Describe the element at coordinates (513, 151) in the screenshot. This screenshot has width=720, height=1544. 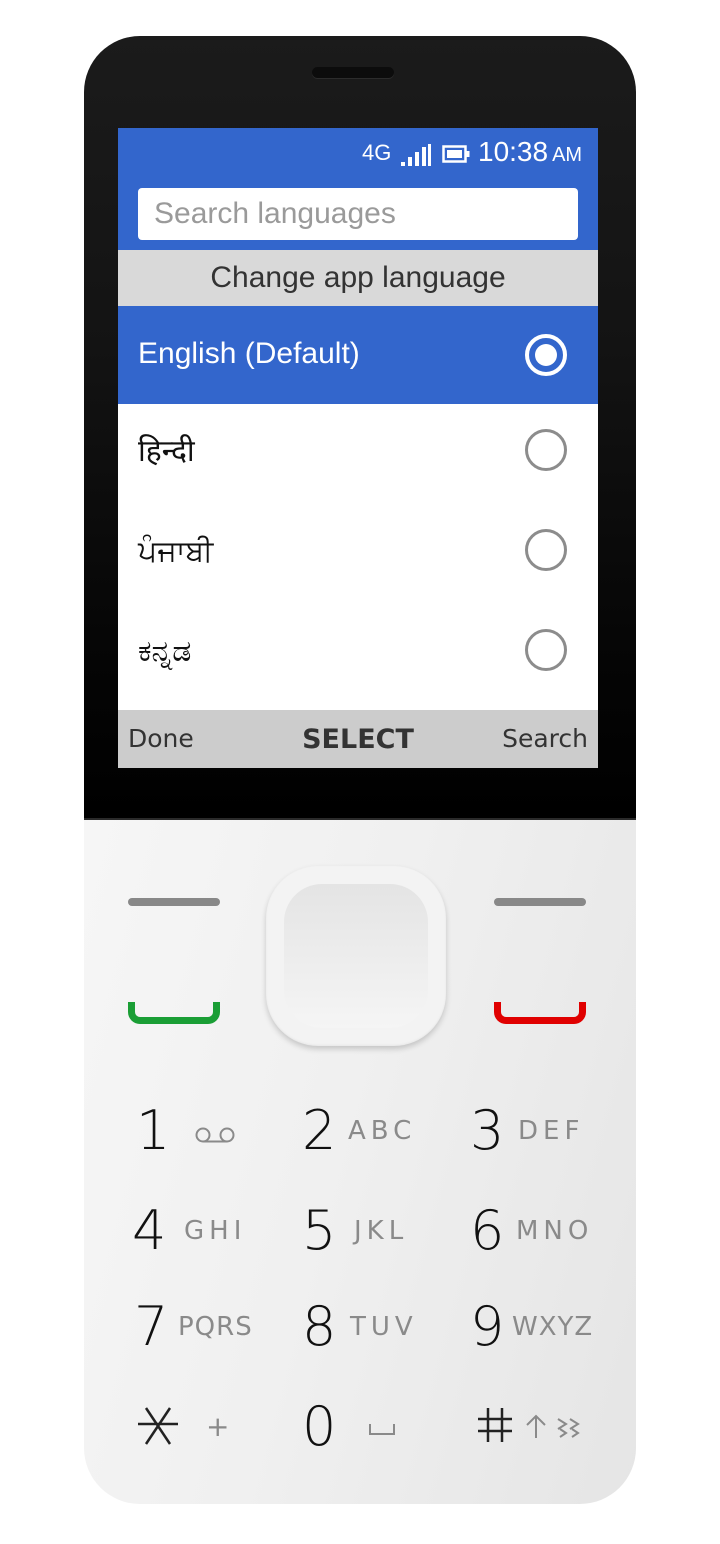
I see `clock-time: 10:38` at that location.